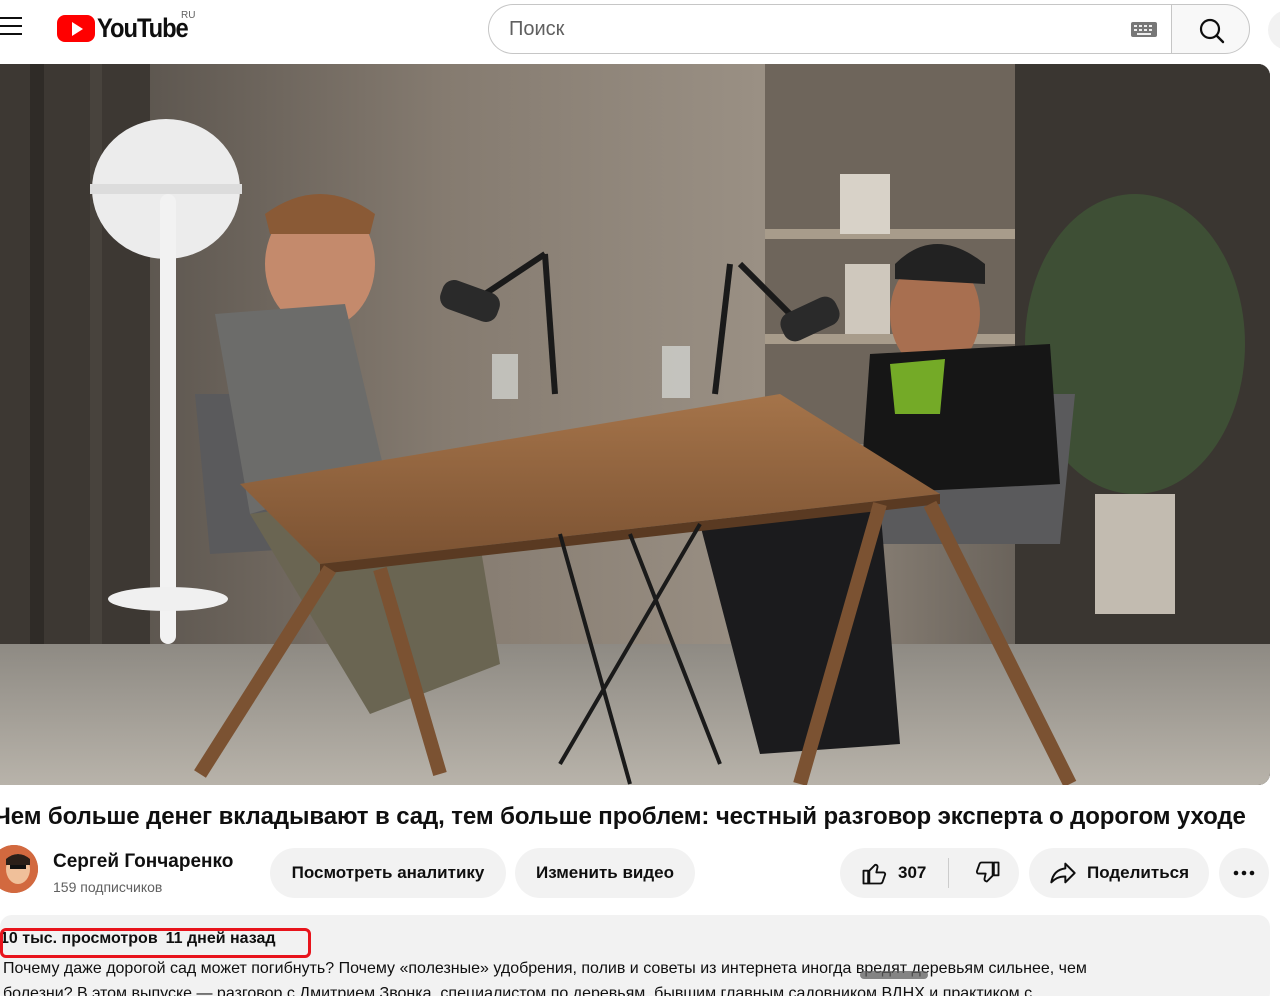  What do you see at coordinates (12, 28) in the screenshot?
I see `menu-icon` at bounding box center [12, 28].